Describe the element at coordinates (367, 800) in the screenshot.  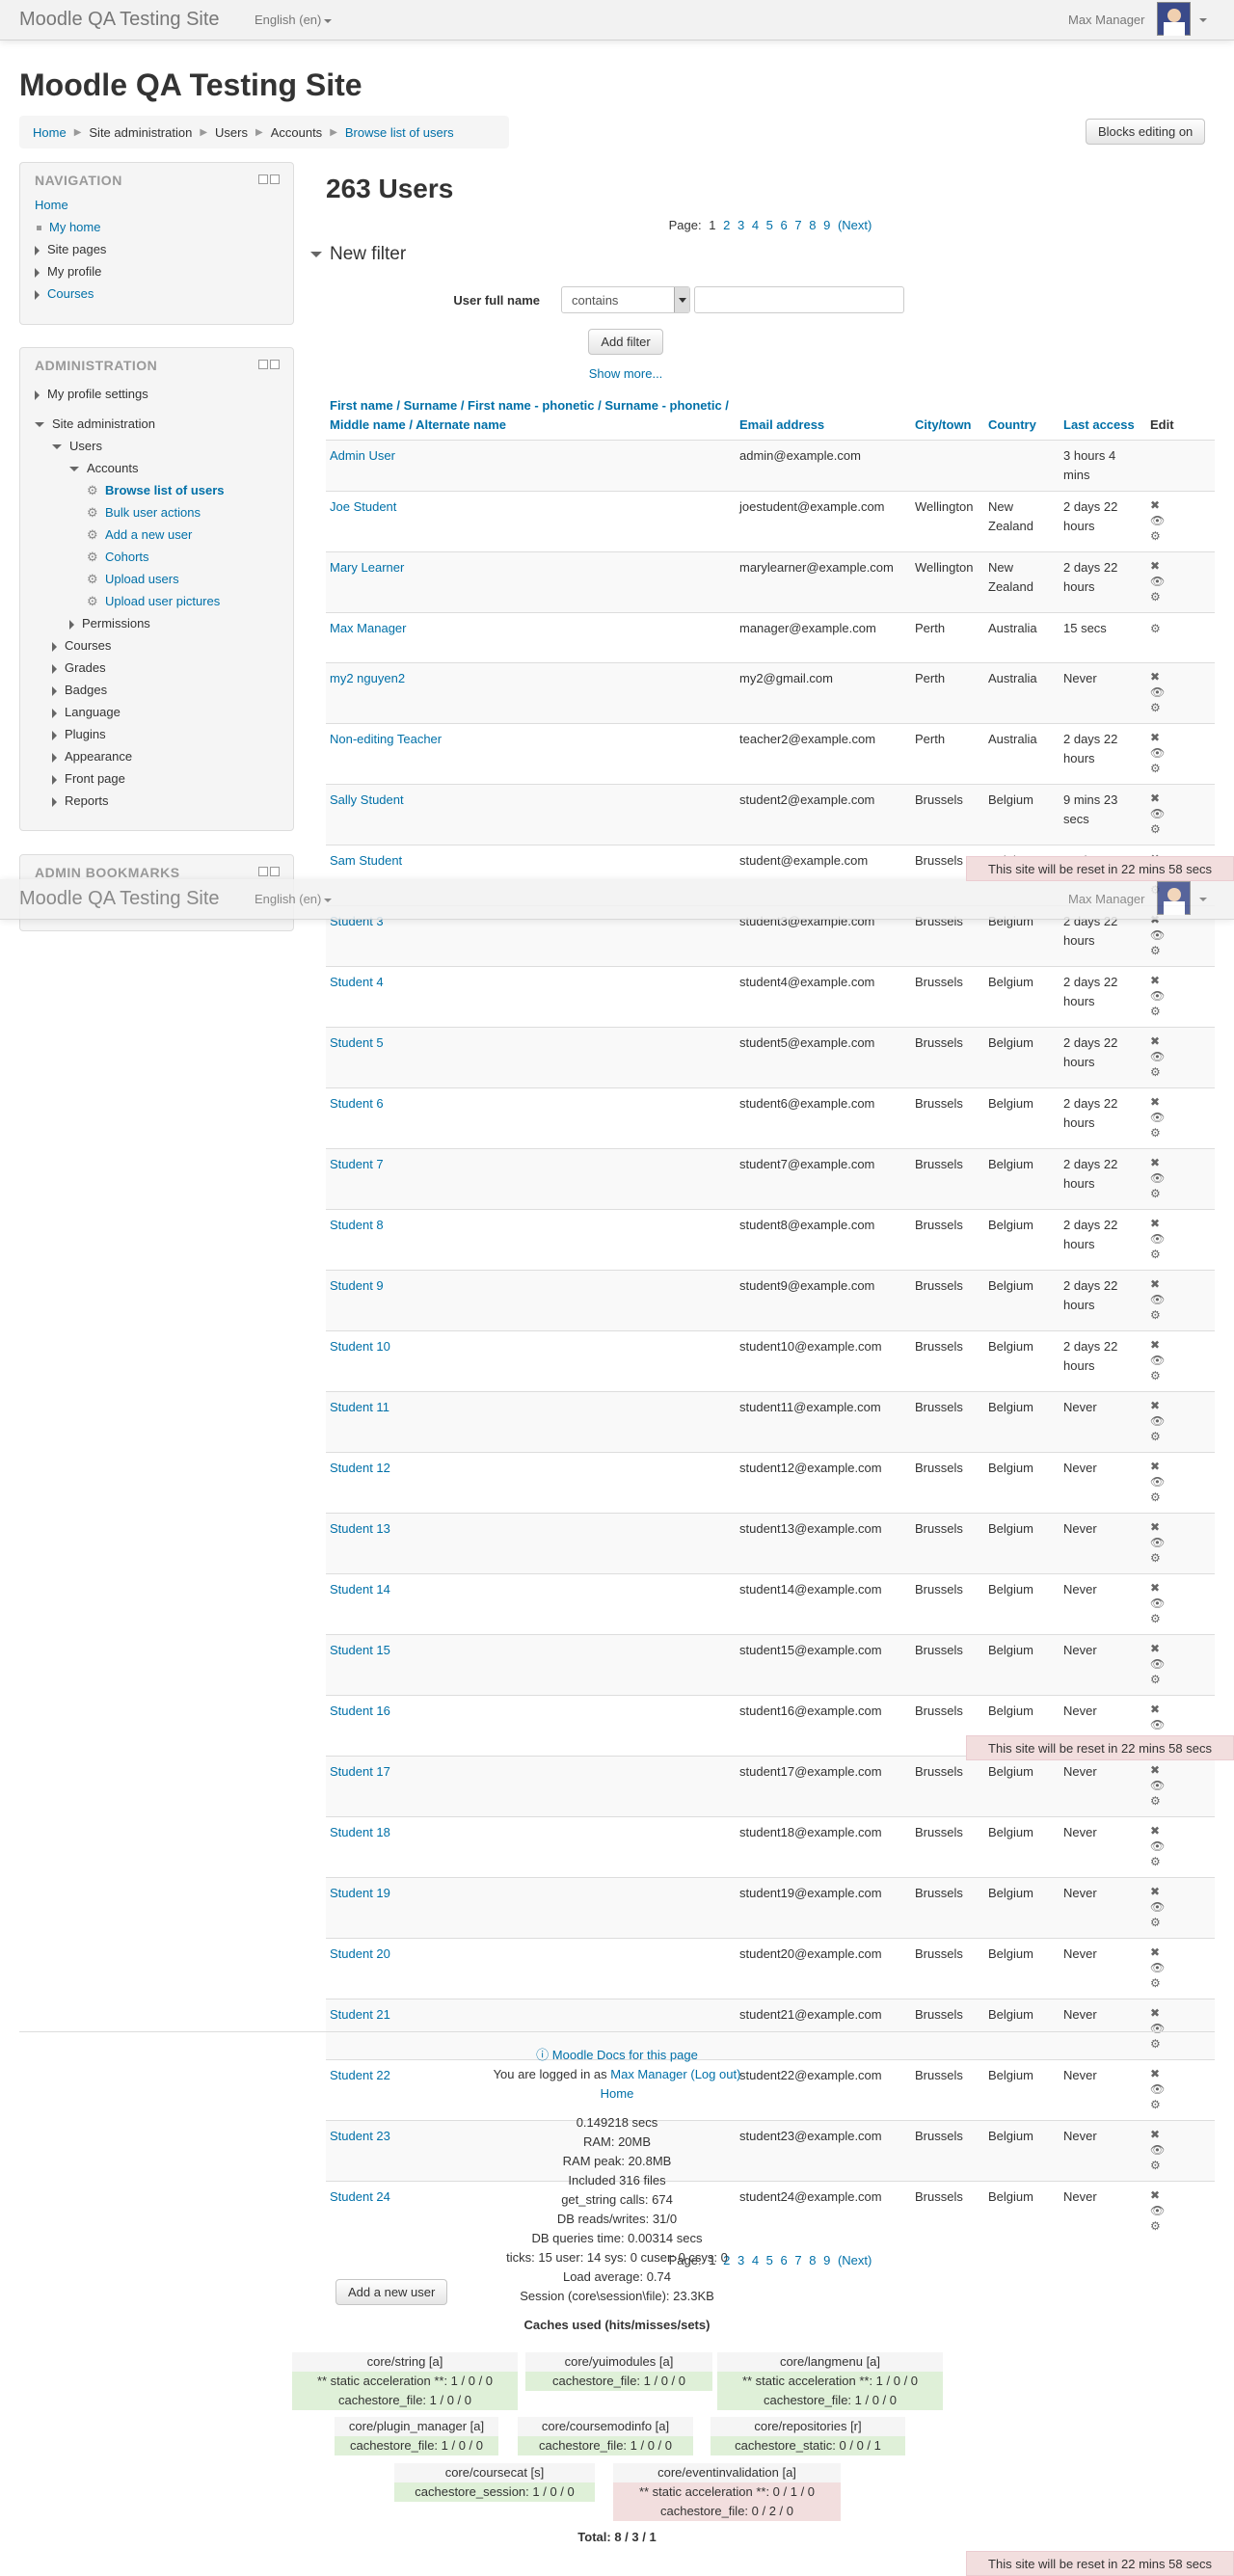
I see `user-name-cell-text: Sally Student` at that location.